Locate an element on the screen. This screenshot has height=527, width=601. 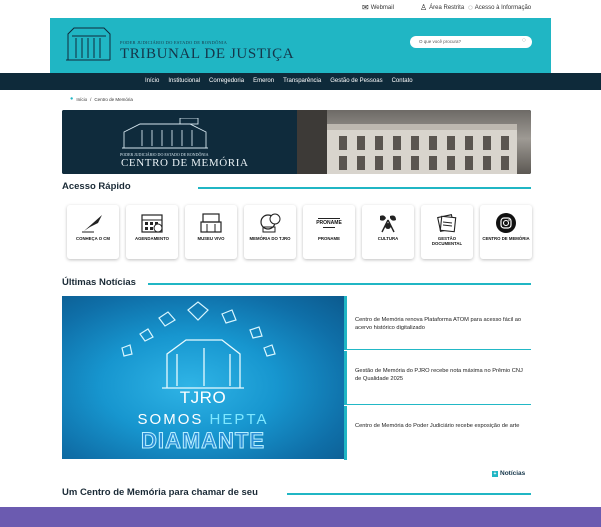
memory-center-building-icon is located at coordinates (165, 133).